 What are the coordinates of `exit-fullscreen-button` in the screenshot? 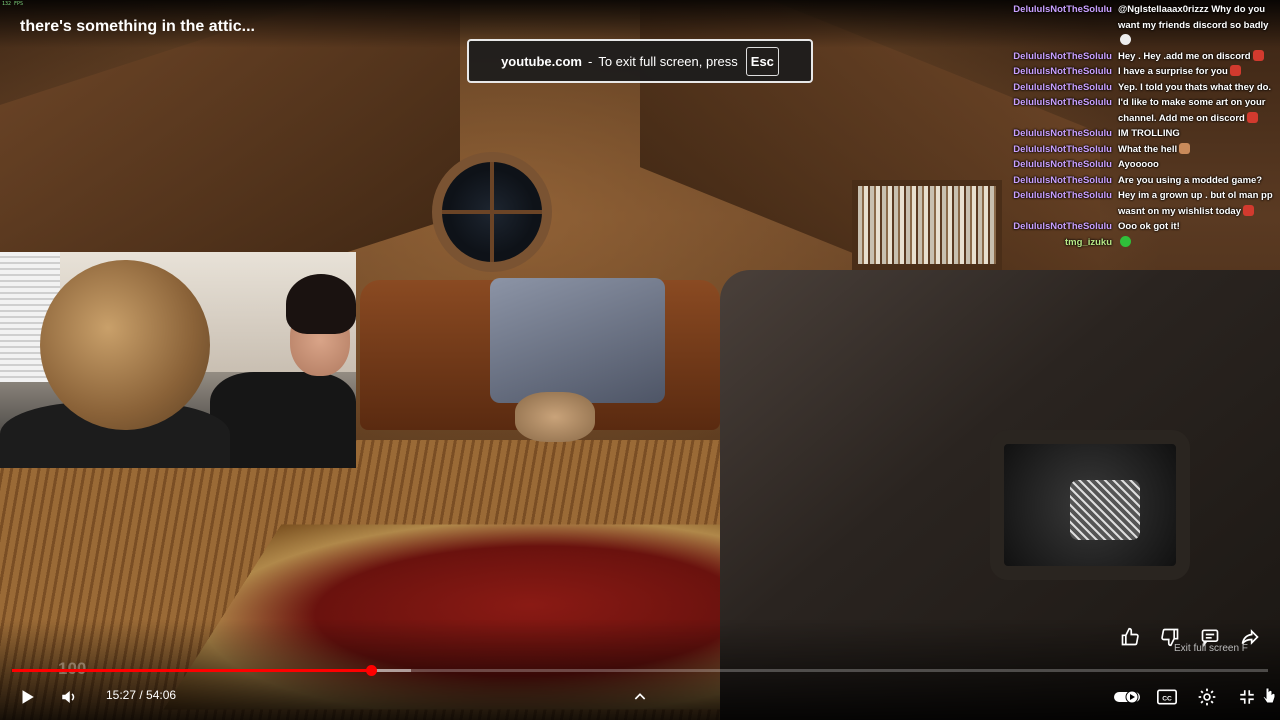 It's located at (1247, 697).